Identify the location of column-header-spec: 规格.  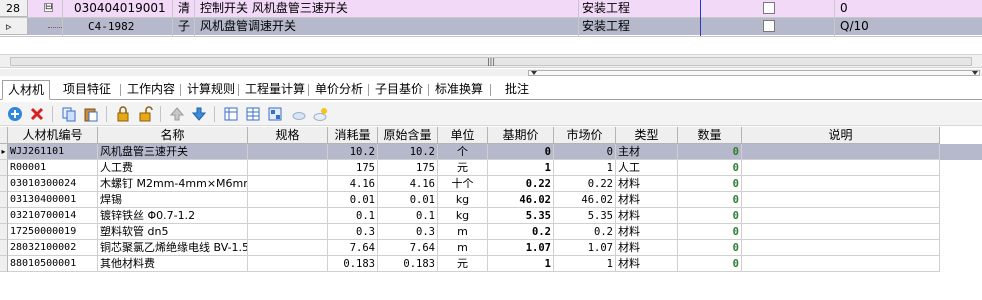
(288, 135).